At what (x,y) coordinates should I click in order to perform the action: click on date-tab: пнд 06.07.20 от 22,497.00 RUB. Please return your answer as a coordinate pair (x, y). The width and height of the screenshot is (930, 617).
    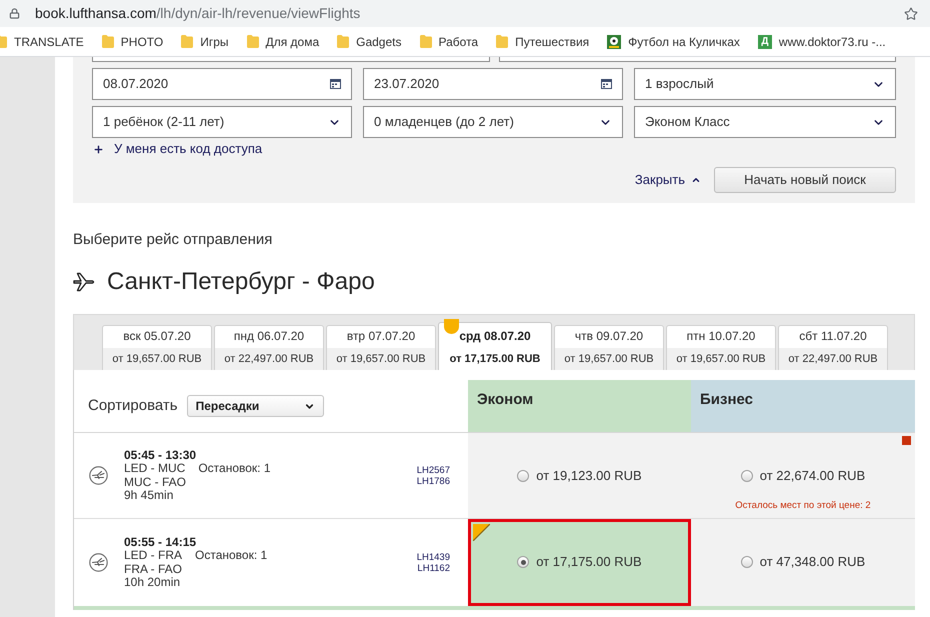
    Looking at the image, I should click on (269, 347).